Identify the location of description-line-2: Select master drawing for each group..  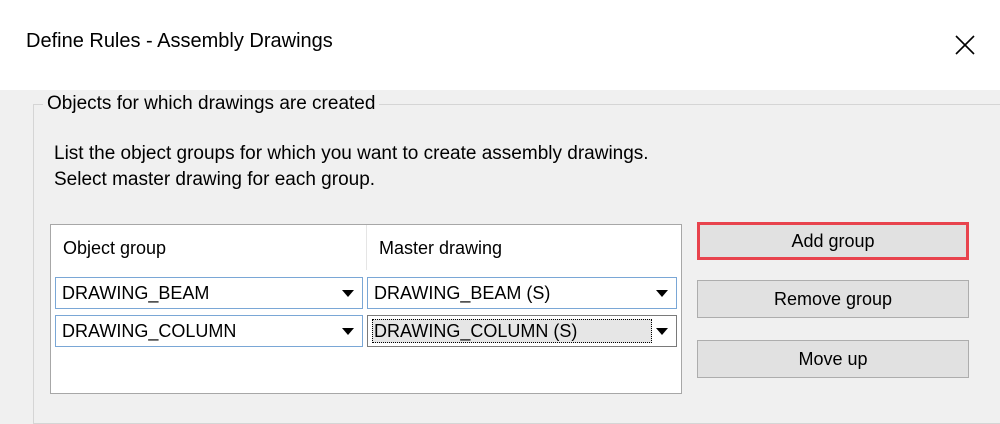
(215, 179).